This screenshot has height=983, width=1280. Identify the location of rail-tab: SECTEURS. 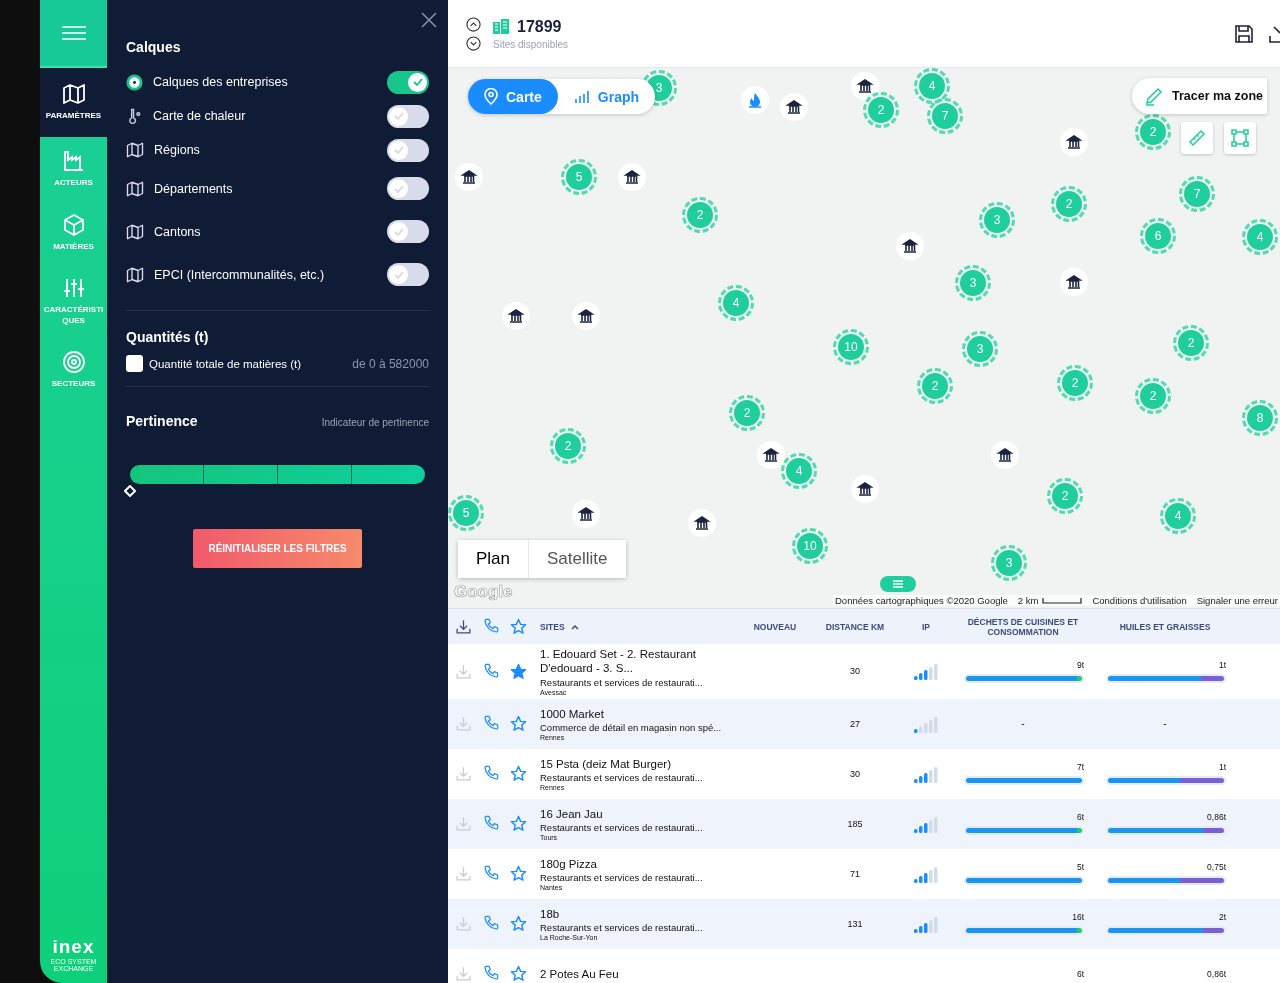
(73, 369).